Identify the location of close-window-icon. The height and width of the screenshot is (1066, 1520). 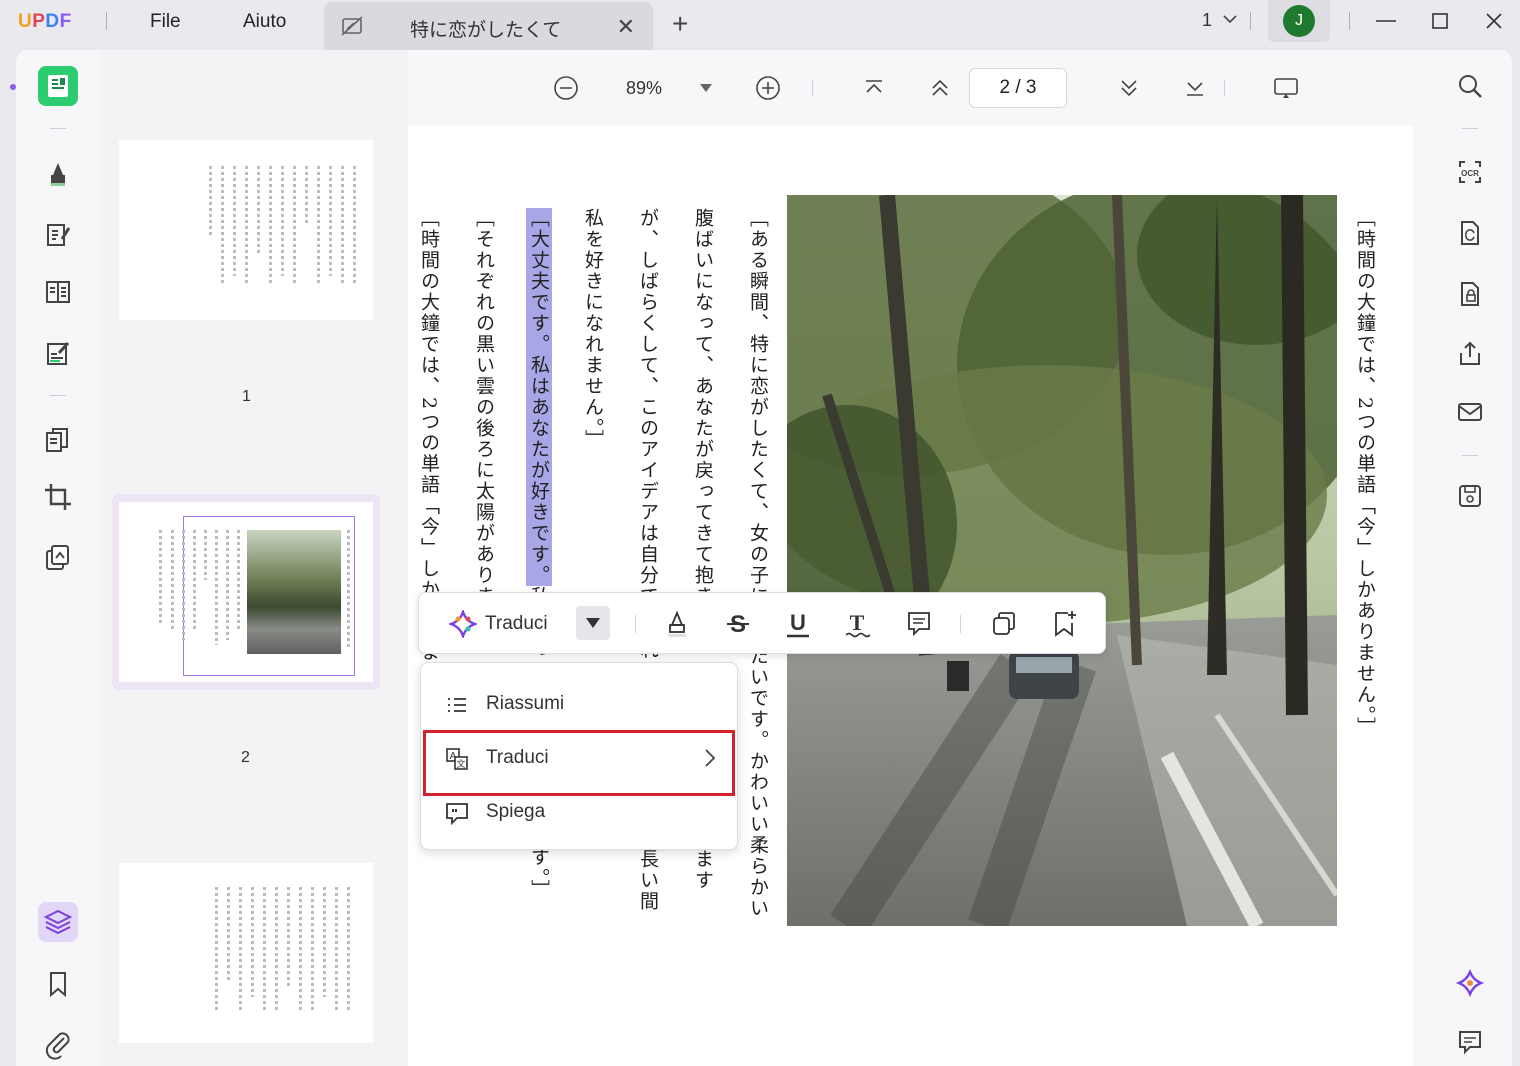
(1494, 21).